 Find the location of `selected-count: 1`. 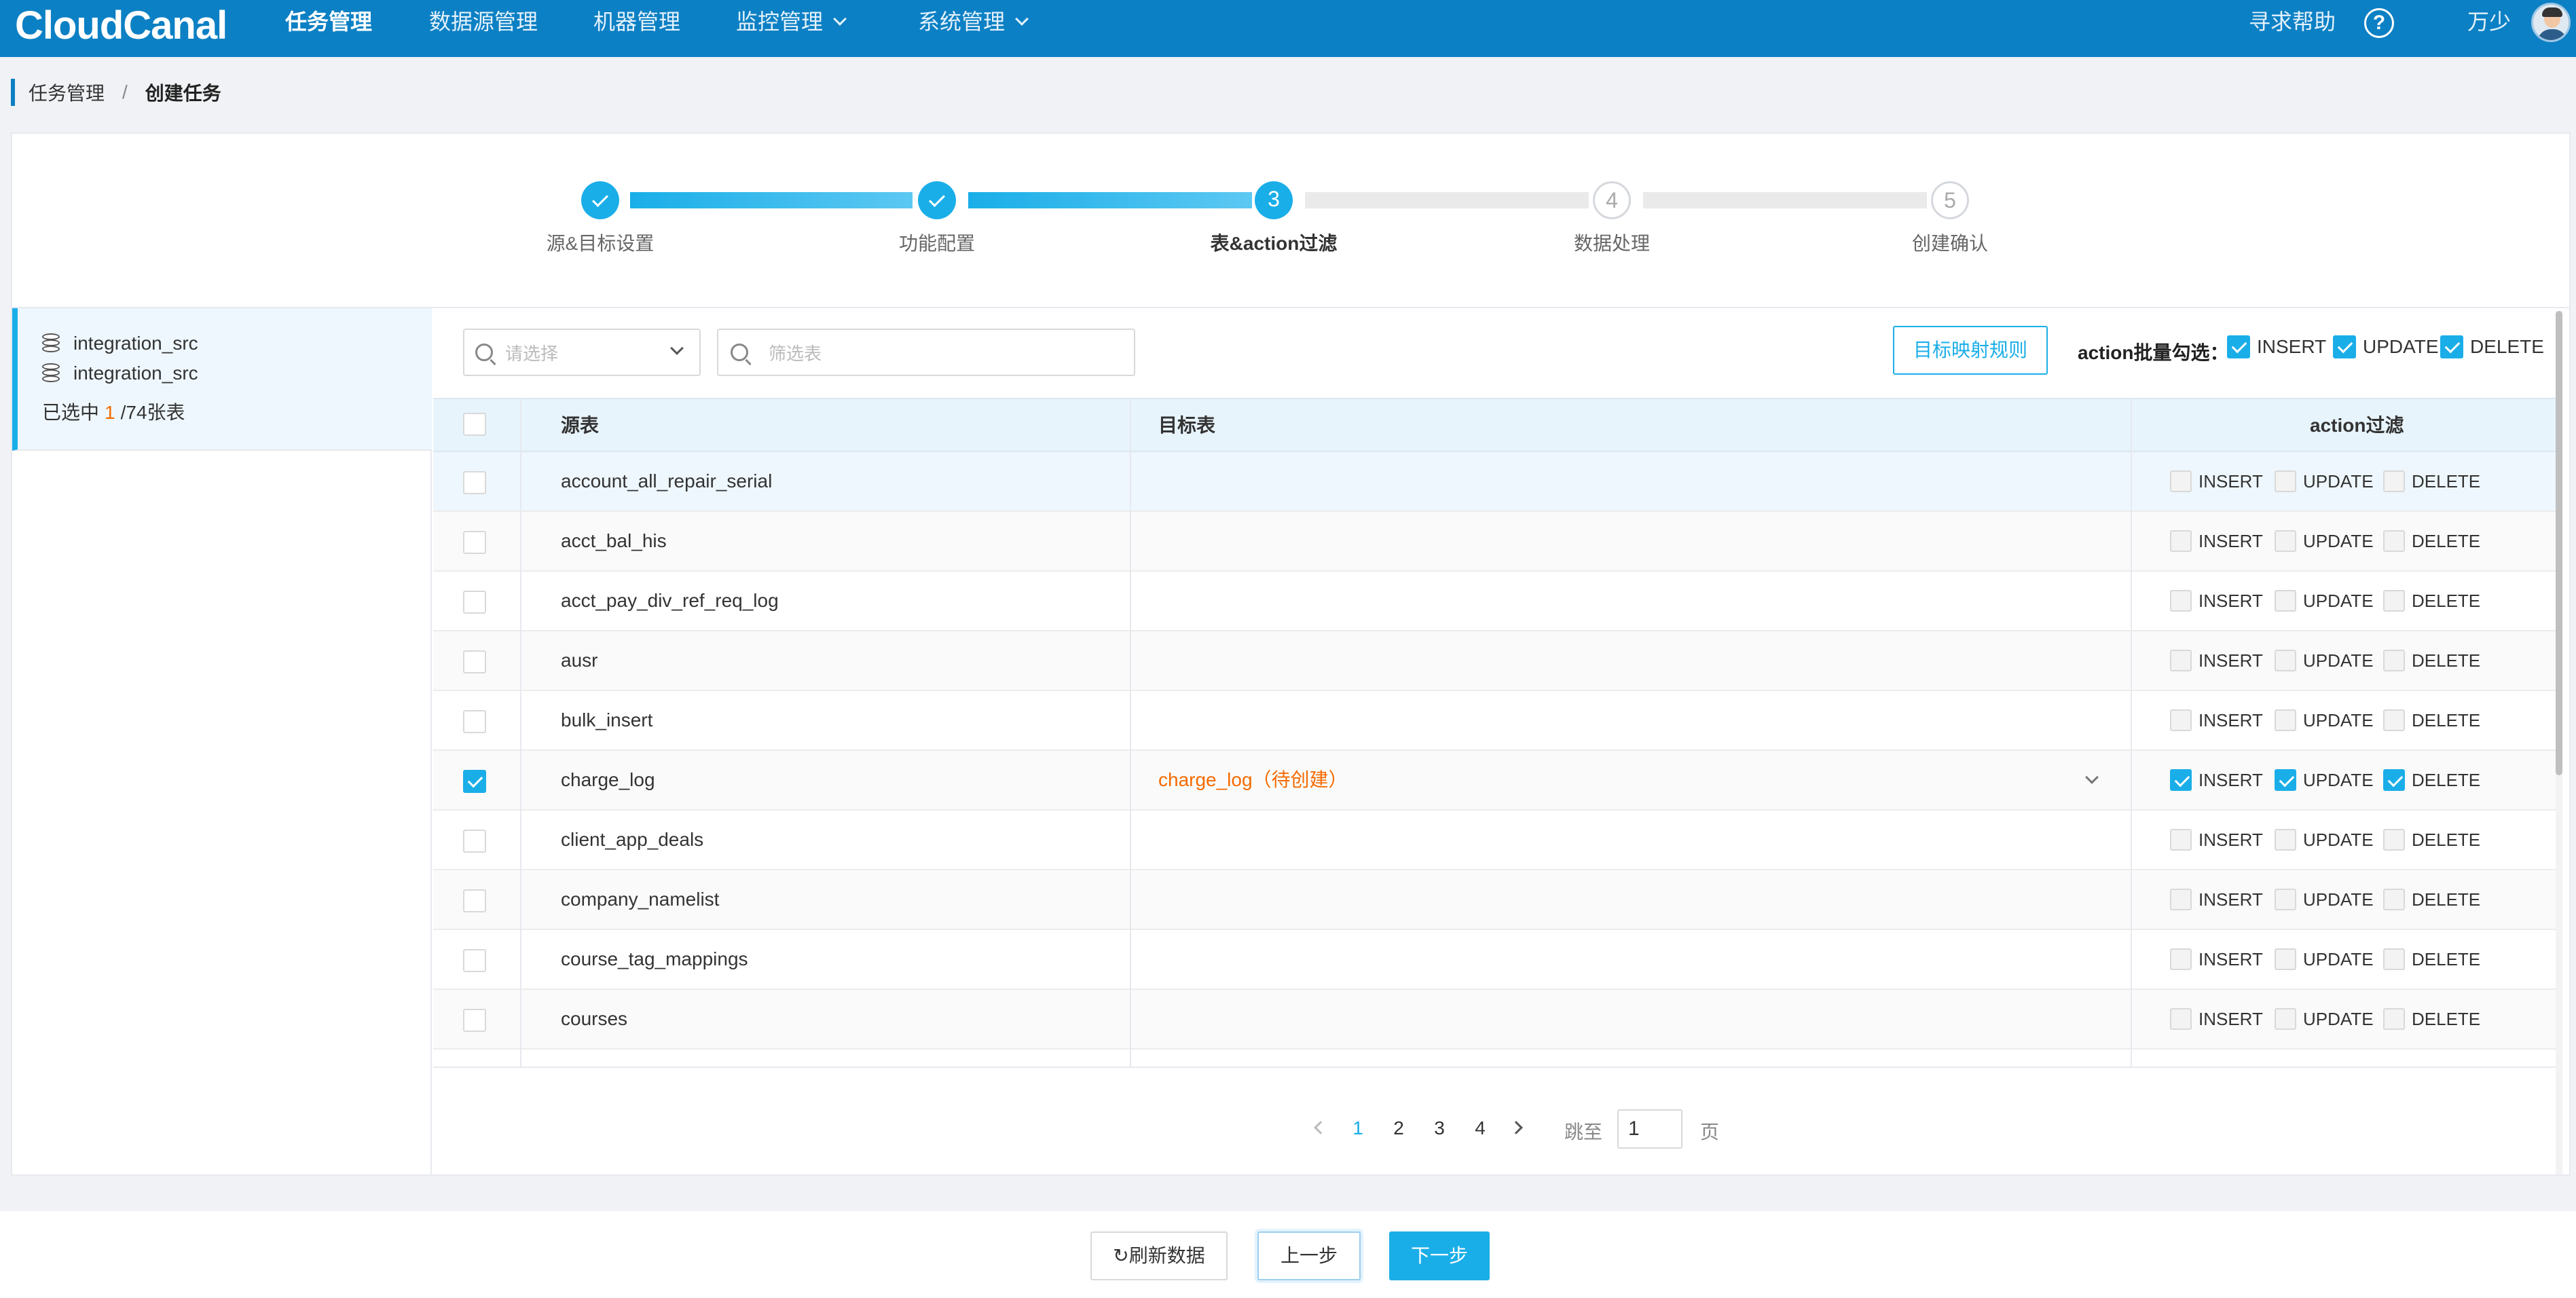

selected-count: 1 is located at coordinates (110, 412).